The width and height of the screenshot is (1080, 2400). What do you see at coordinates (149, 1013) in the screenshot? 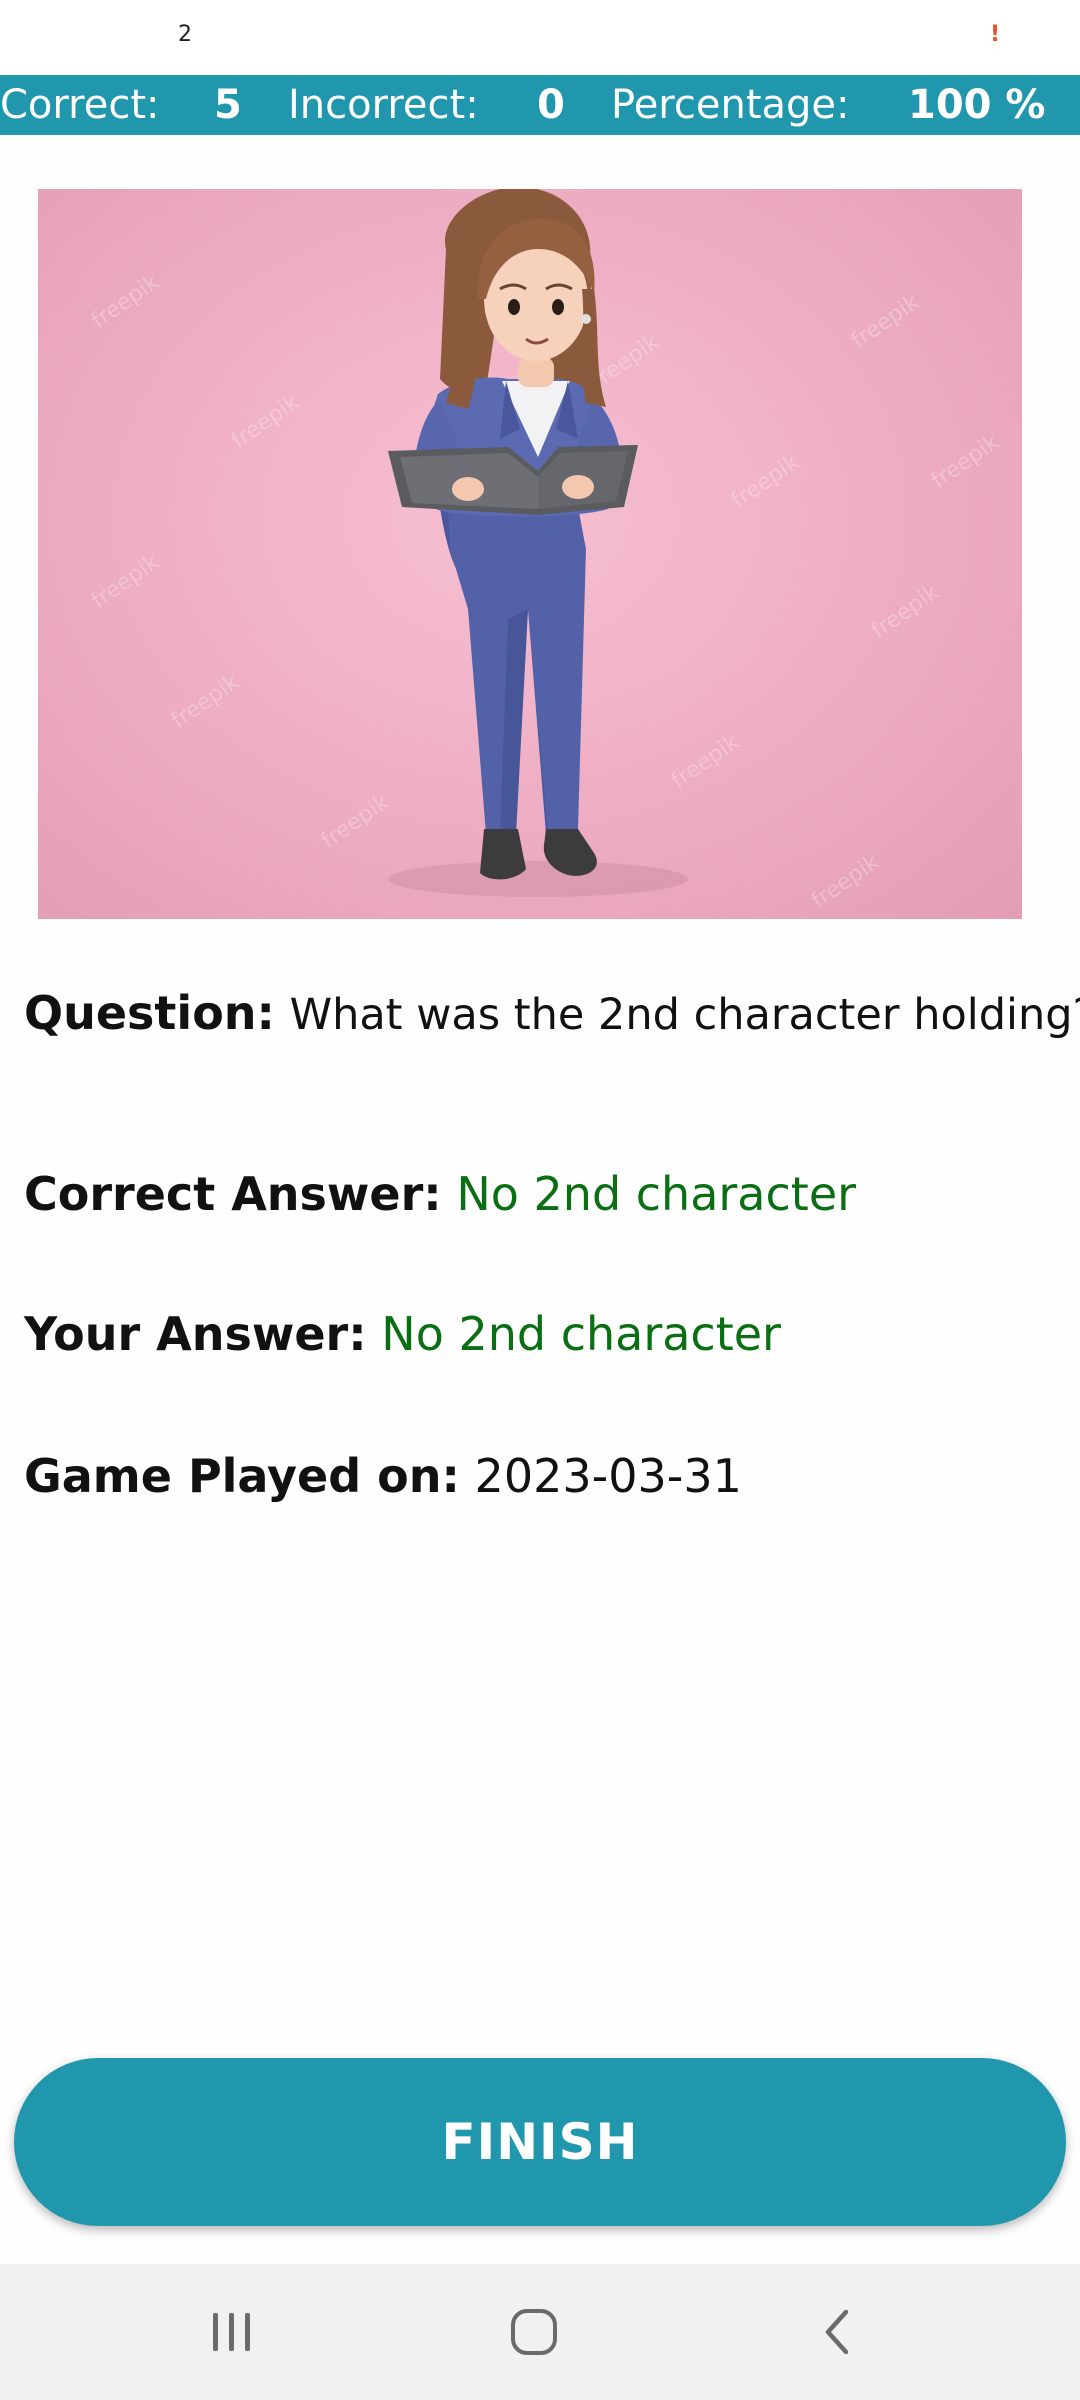
I see `question-label: Question:` at bounding box center [149, 1013].